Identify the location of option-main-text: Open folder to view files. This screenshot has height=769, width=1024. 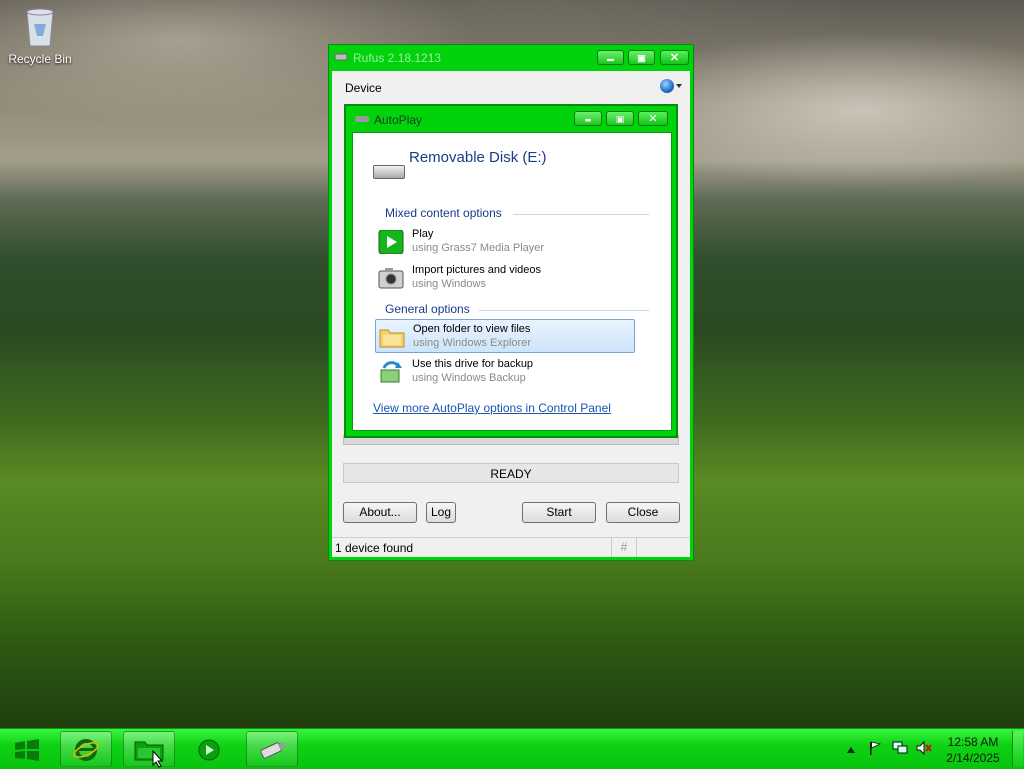
(472, 329).